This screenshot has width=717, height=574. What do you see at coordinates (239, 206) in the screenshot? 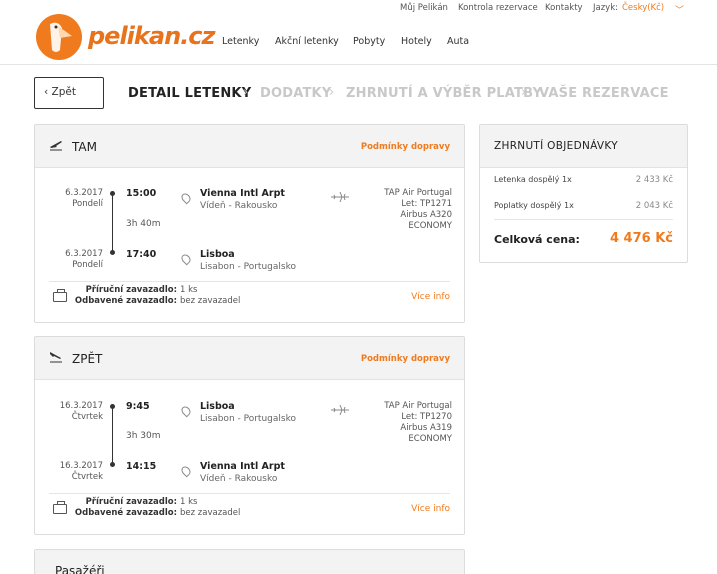
I see `departure-city: Vídeň - Rakousko` at bounding box center [239, 206].